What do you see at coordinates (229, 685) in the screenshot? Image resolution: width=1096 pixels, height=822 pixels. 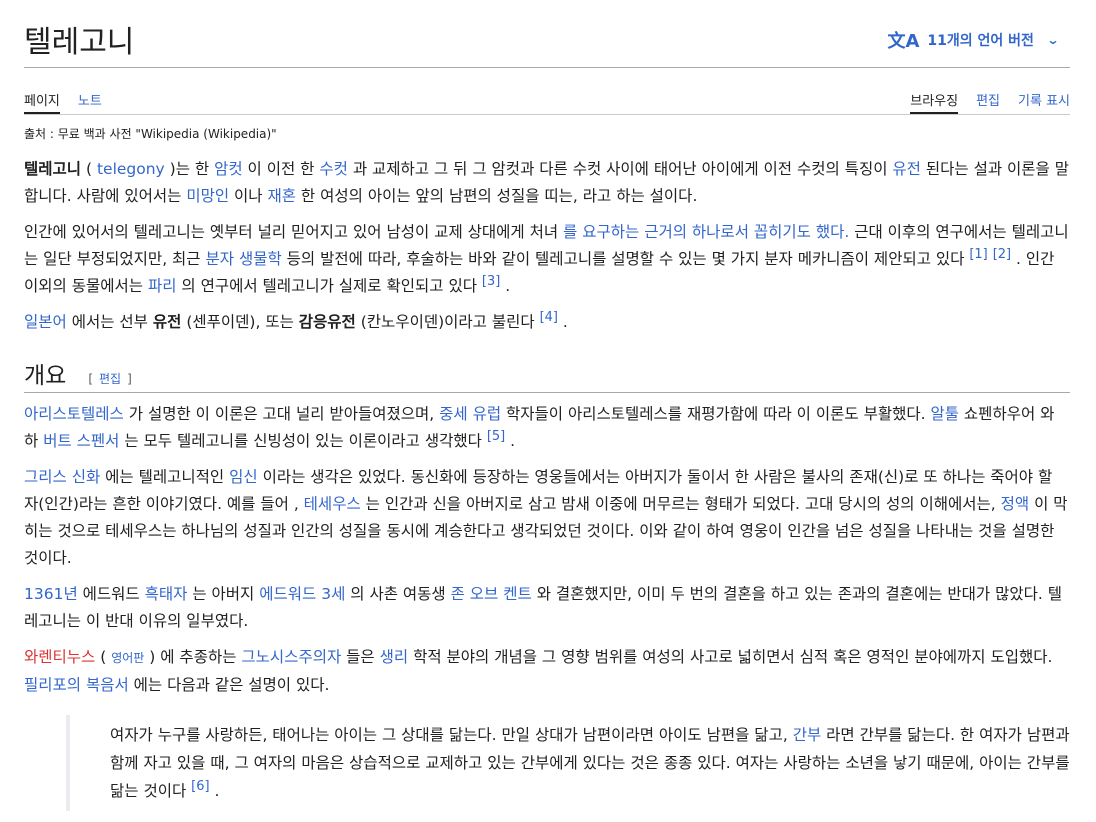 I see `text: 에는 다음과 같은 설명이 있다.` at bounding box center [229, 685].